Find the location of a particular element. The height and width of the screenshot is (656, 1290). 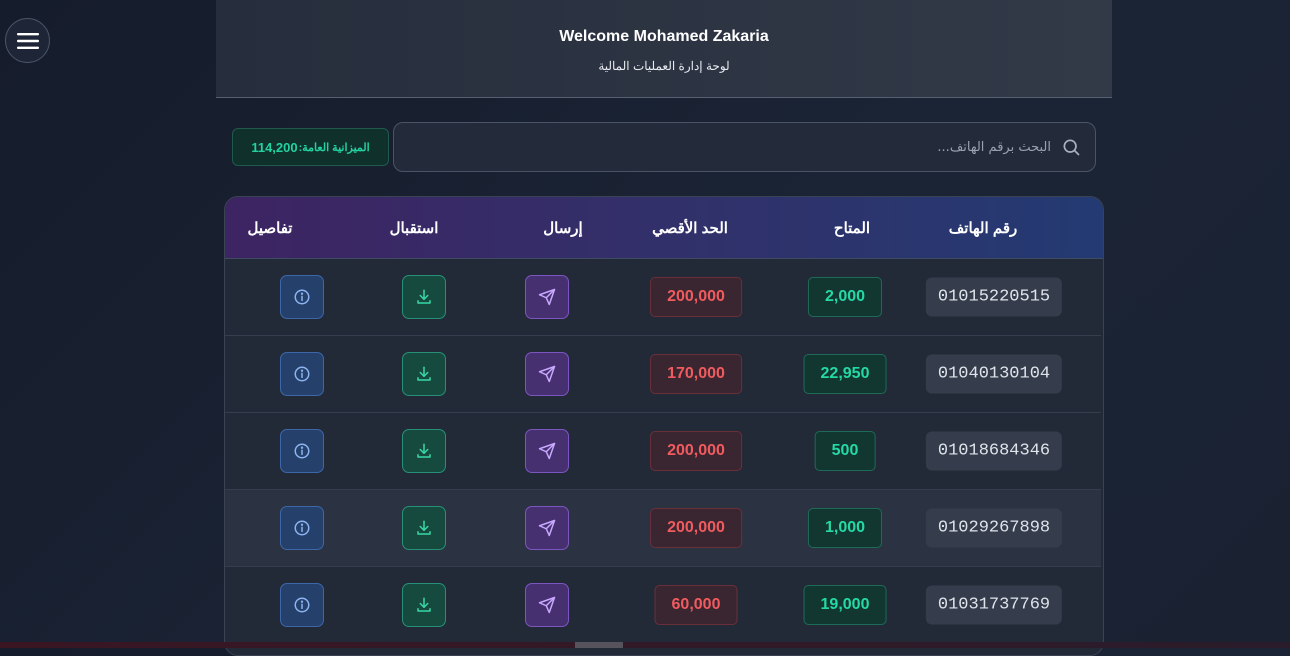

menu-icon is located at coordinates (28, 41).